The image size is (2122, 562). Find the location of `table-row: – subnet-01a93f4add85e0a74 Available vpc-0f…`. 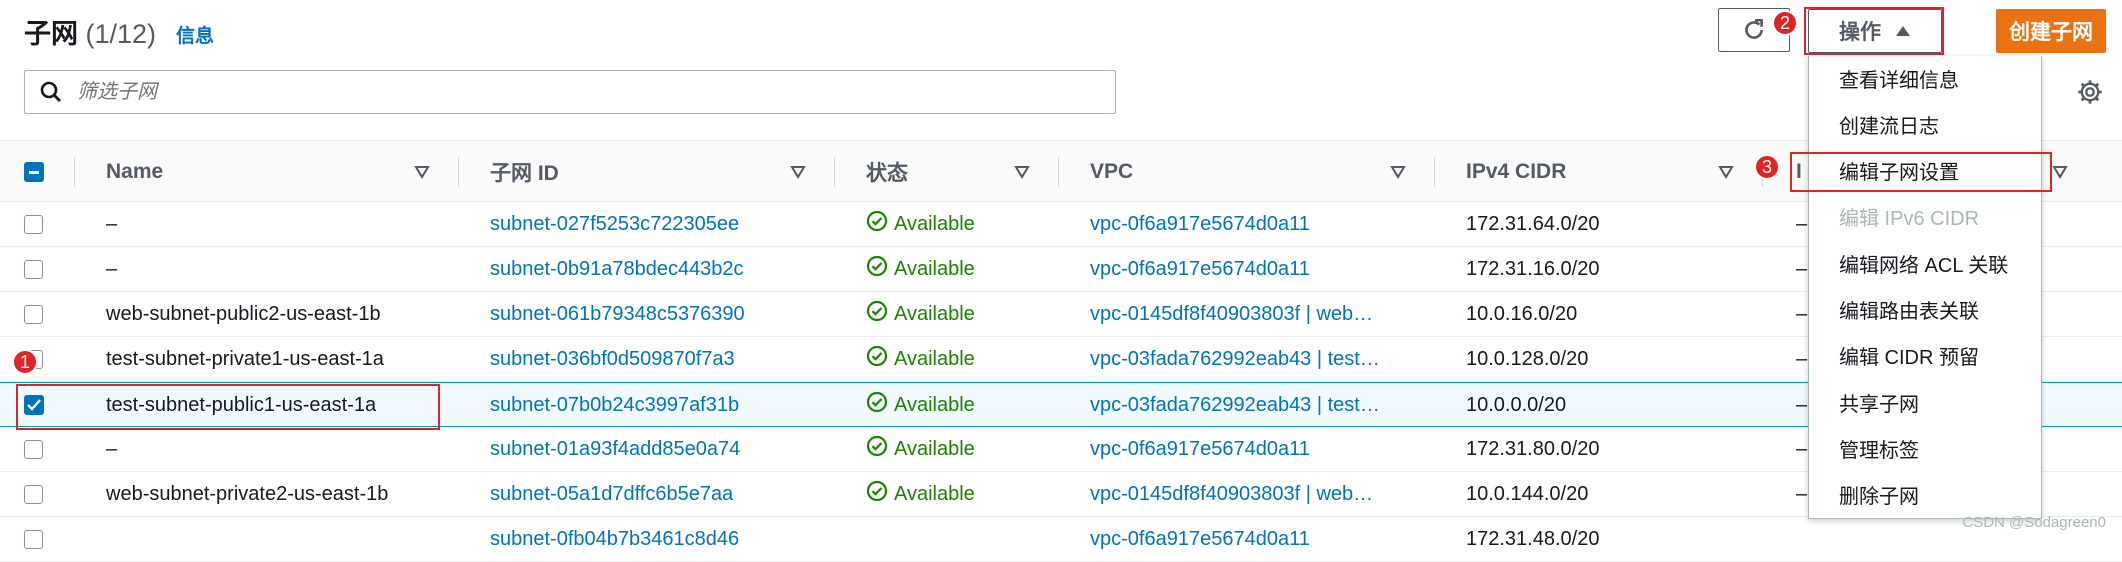

table-row: – subnet-01a93f4add85e0a74 Available vpc-0f… is located at coordinates (1061, 449).